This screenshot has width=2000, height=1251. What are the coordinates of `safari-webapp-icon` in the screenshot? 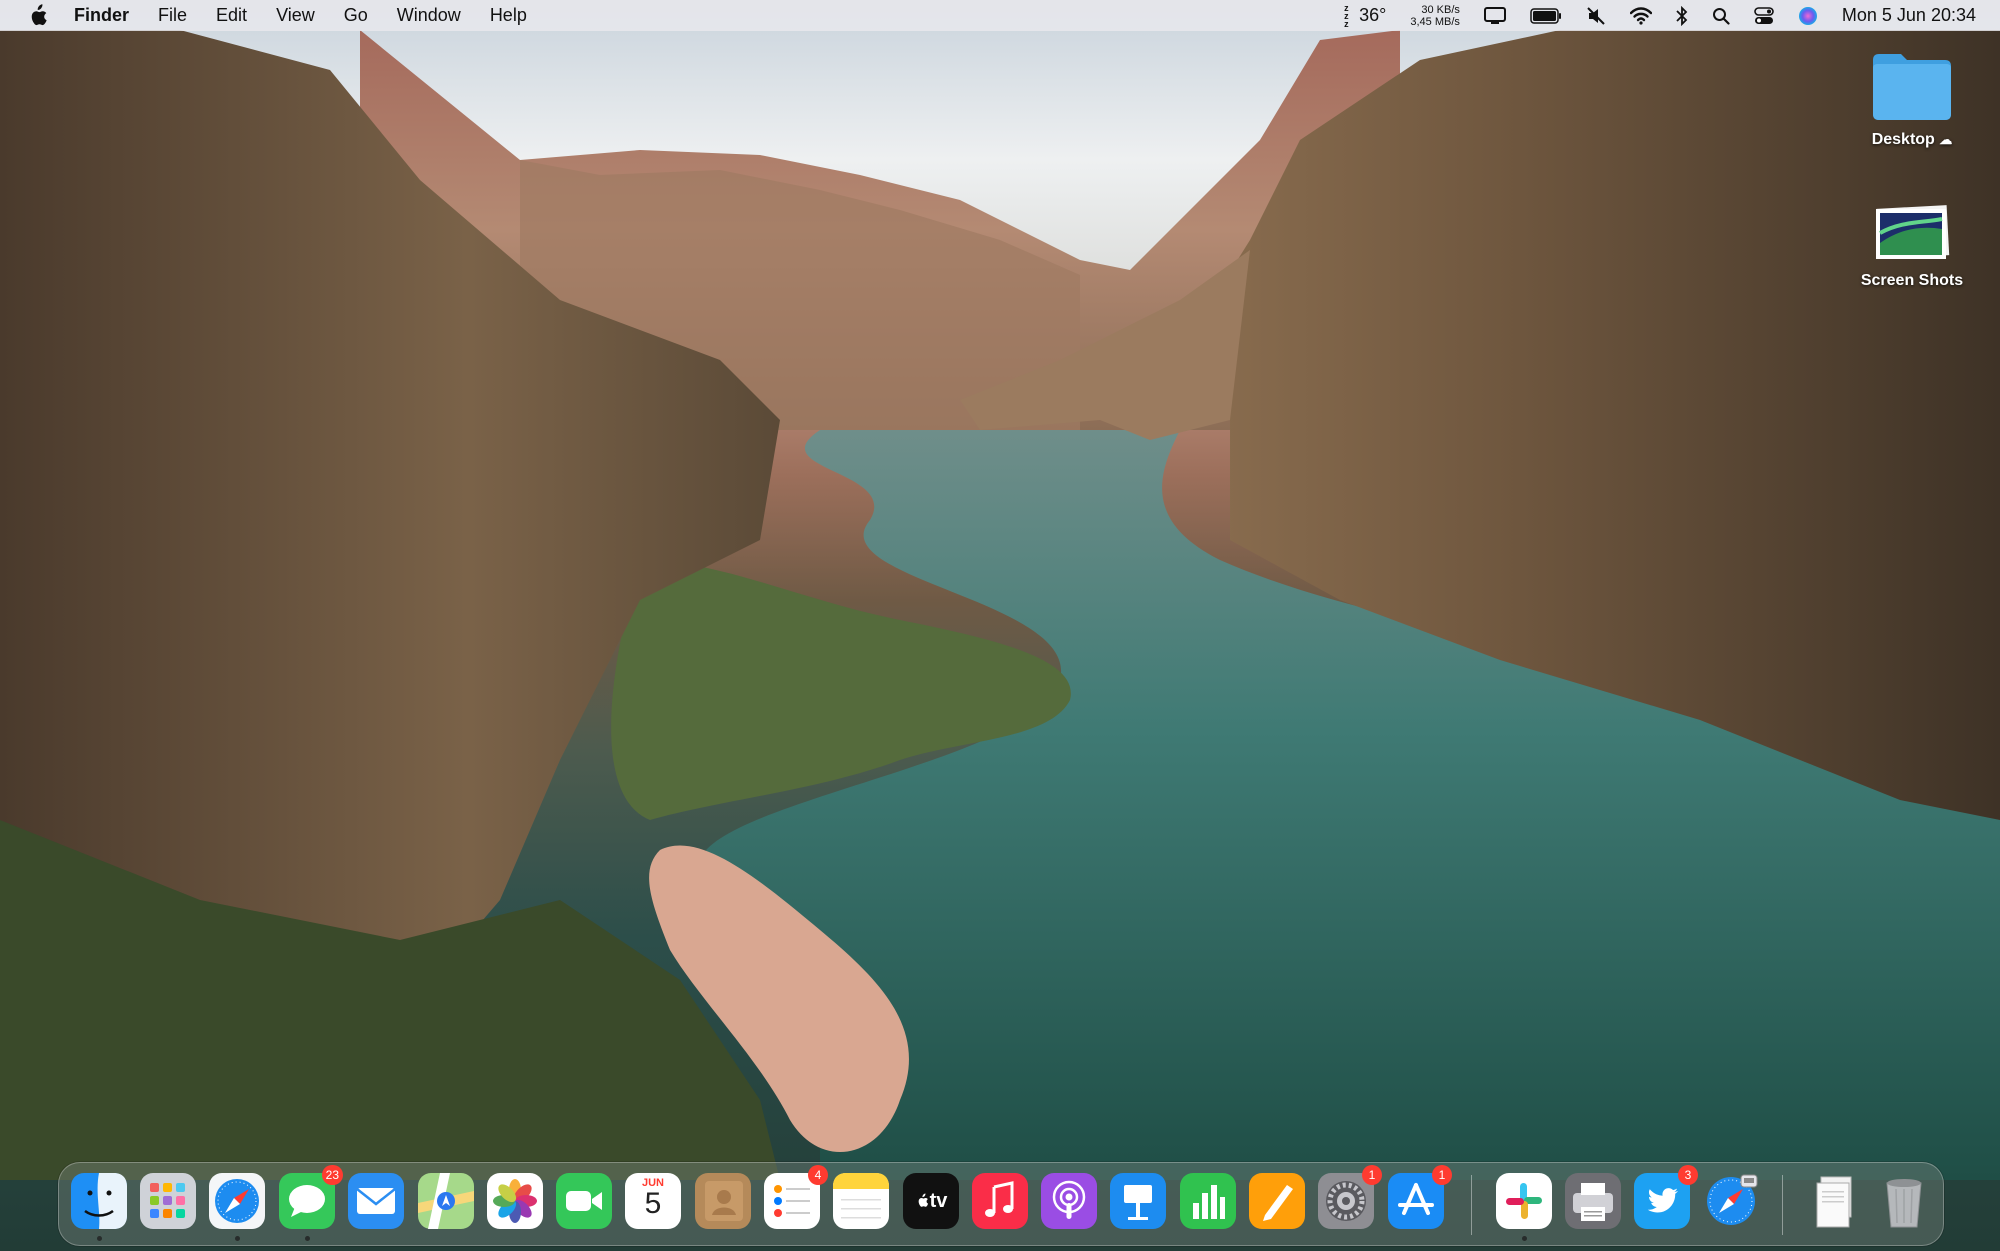 It's located at (1732, 1199).